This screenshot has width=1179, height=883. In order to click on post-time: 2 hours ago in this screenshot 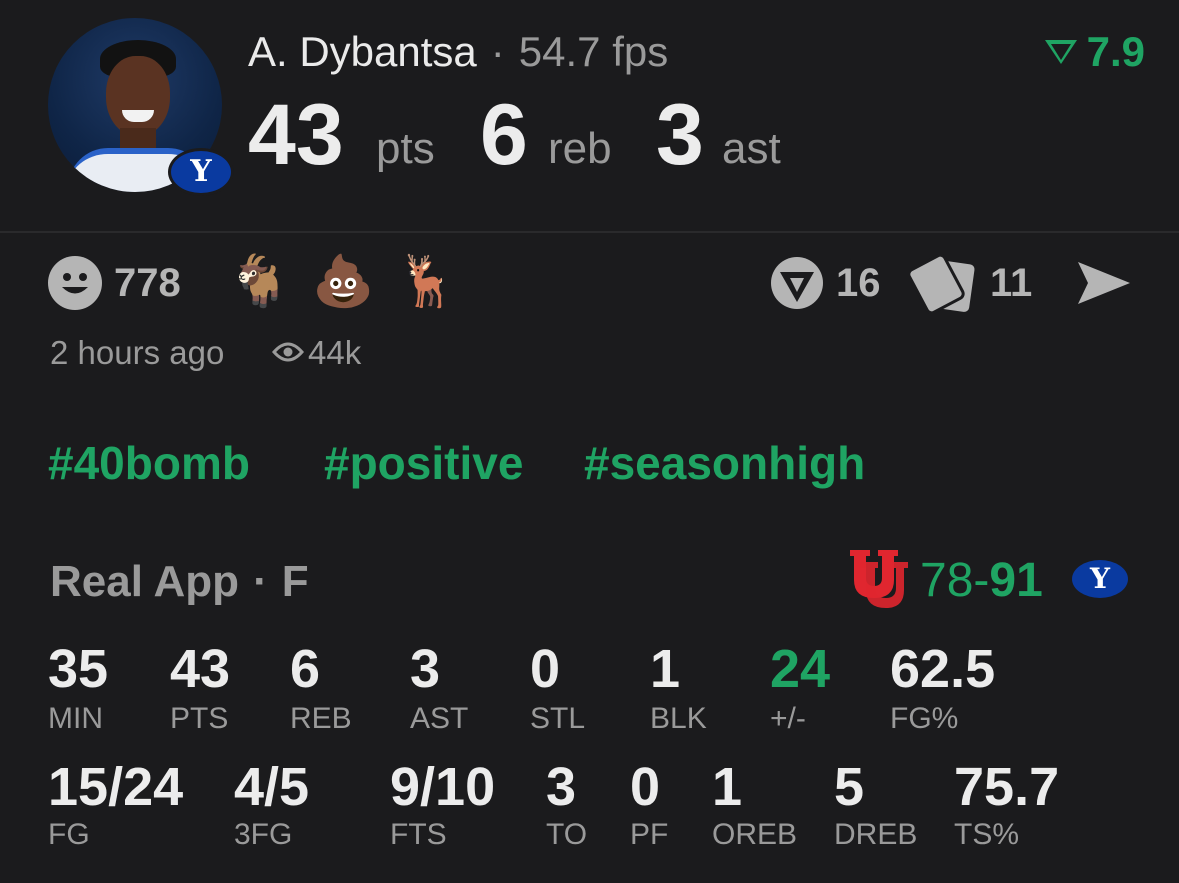, I will do `click(137, 352)`.